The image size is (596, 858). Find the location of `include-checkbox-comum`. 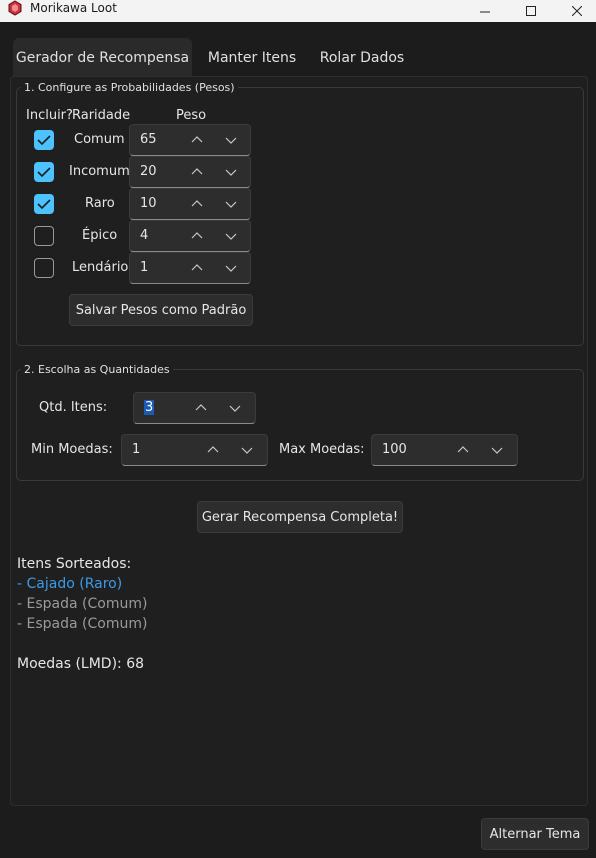

include-checkbox-comum is located at coordinates (44, 140).